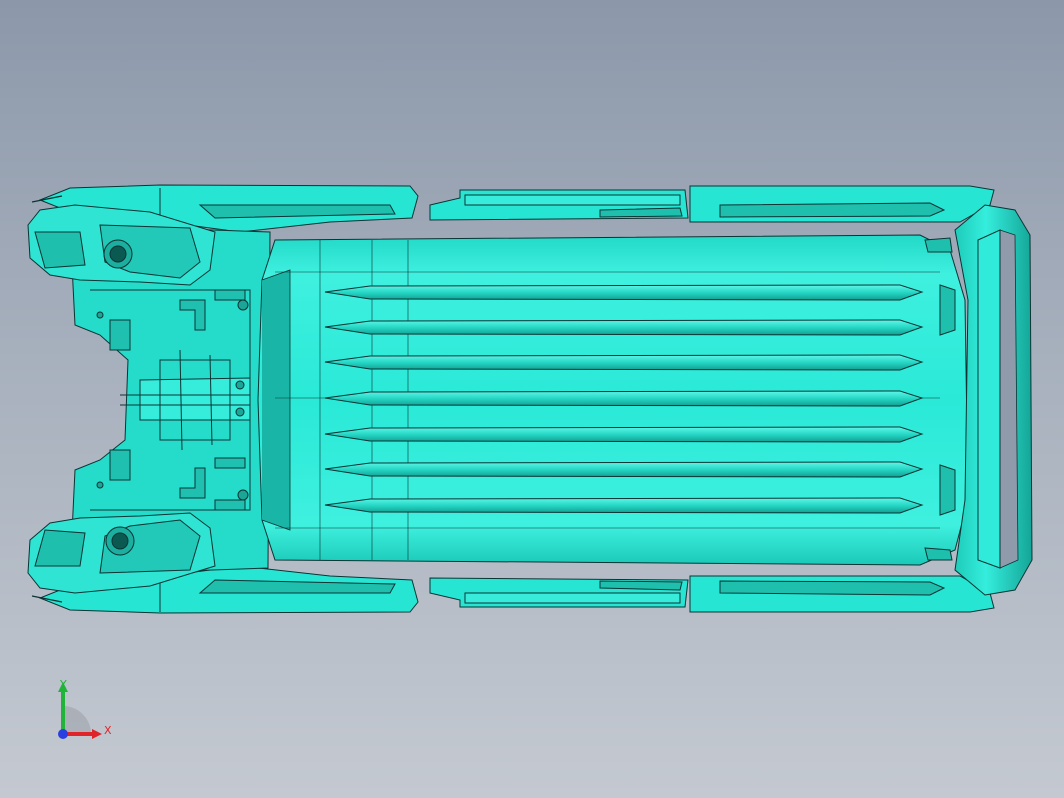 This screenshot has width=1064, height=798. I want to click on y-axis-label: Y, so click(63, 684).